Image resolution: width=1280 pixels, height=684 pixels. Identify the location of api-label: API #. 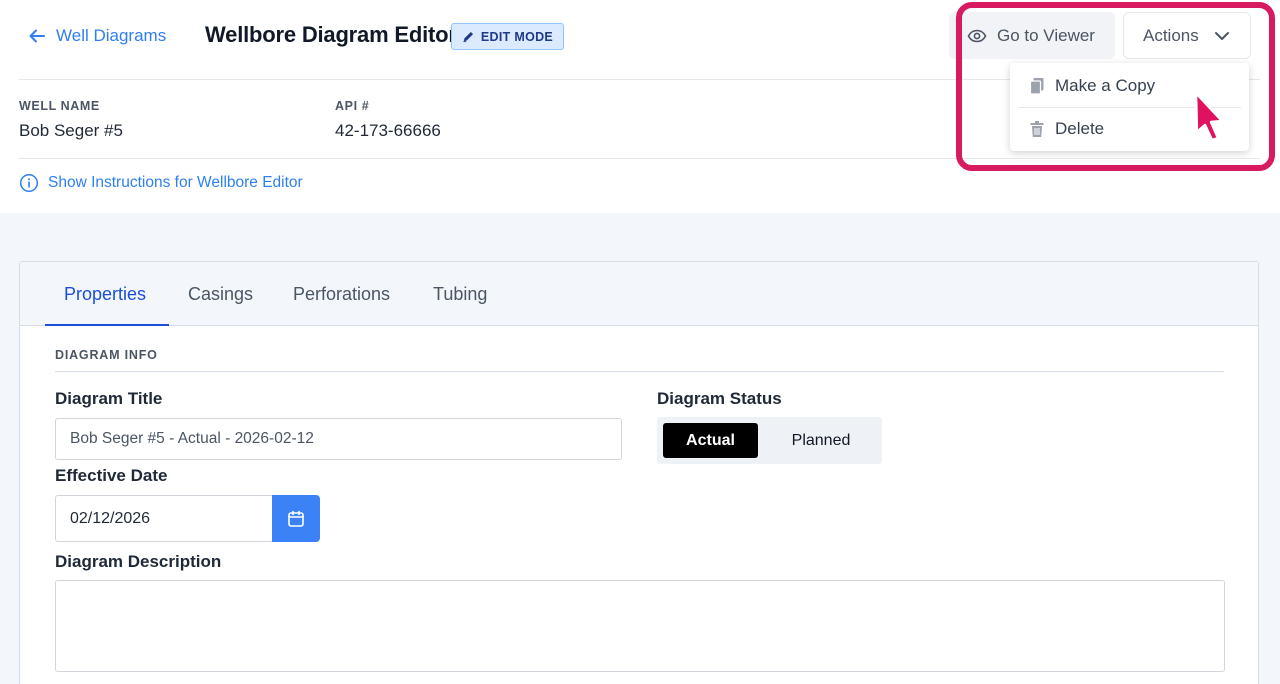
(352, 106).